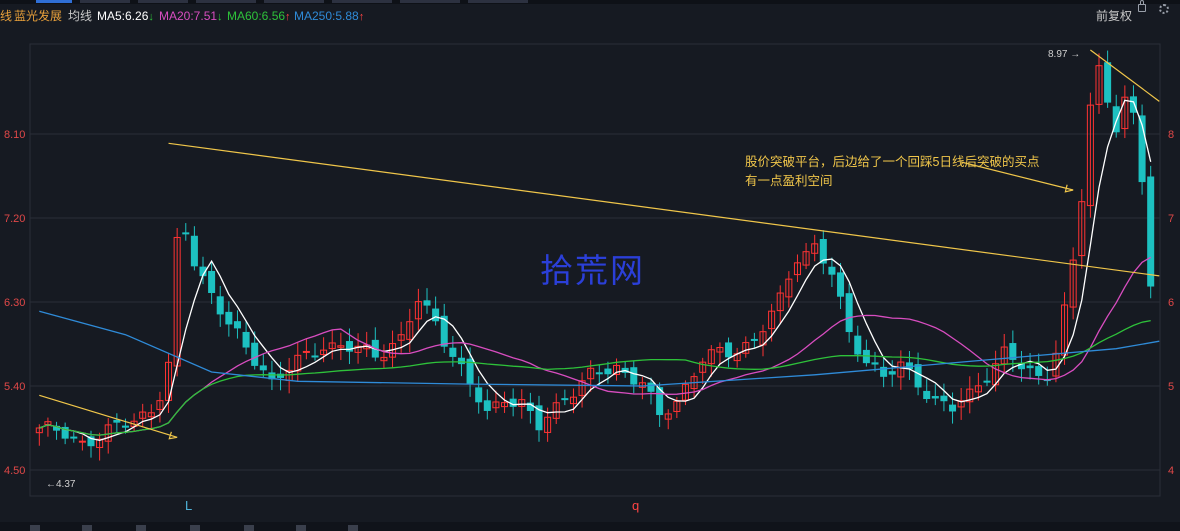  What do you see at coordinates (54, 1) in the screenshot?
I see `active-period-tab` at bounding box center [54, 1].